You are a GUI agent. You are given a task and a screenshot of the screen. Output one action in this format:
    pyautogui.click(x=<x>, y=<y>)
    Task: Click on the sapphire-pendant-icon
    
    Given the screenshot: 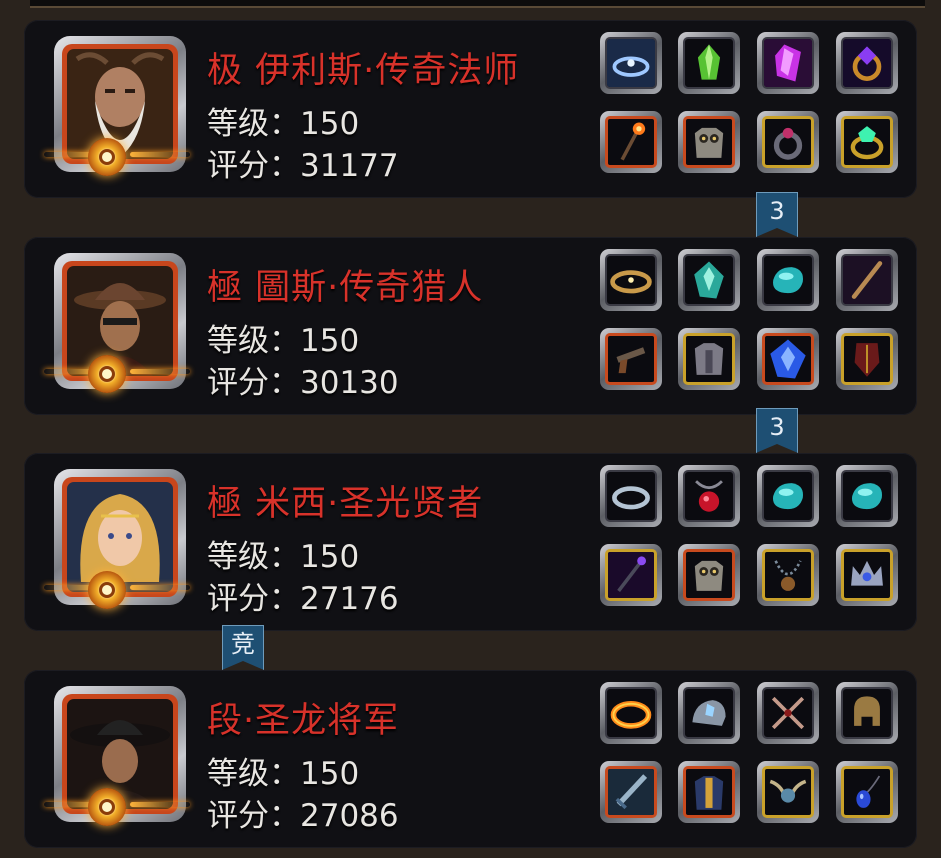 What is the action you would take?
    pyautogui.click(x=868, y=791)
    